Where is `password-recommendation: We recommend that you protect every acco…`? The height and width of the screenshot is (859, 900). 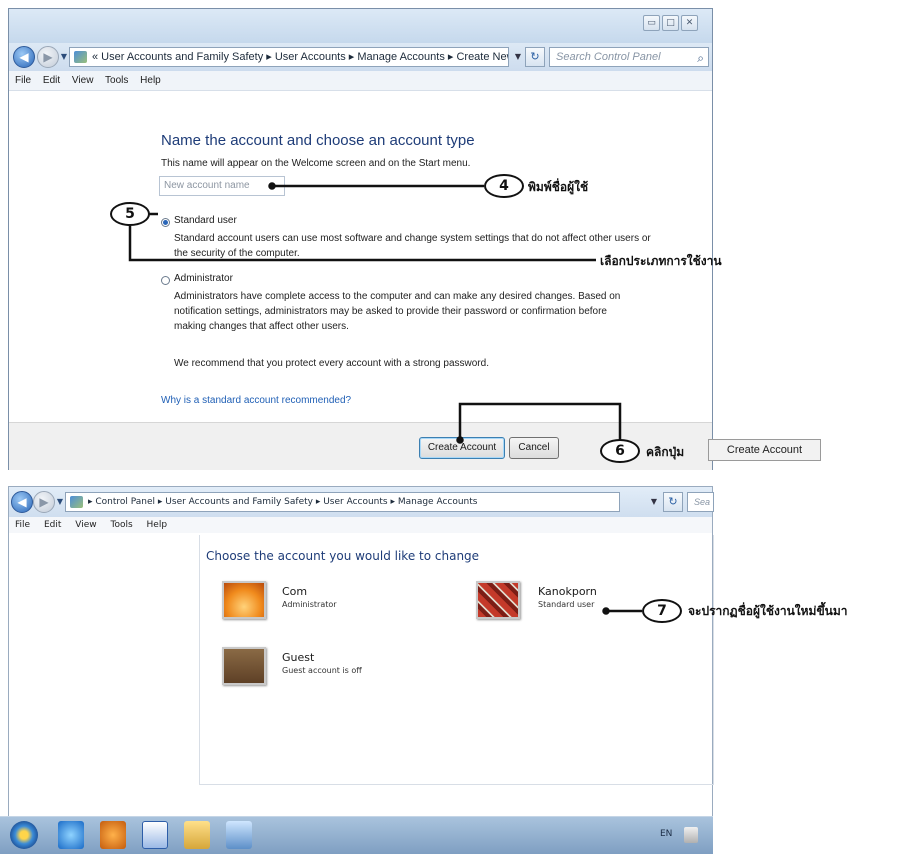
password-recommendation: We recommend that you protect every acco… is located at coordinates (331, 363).